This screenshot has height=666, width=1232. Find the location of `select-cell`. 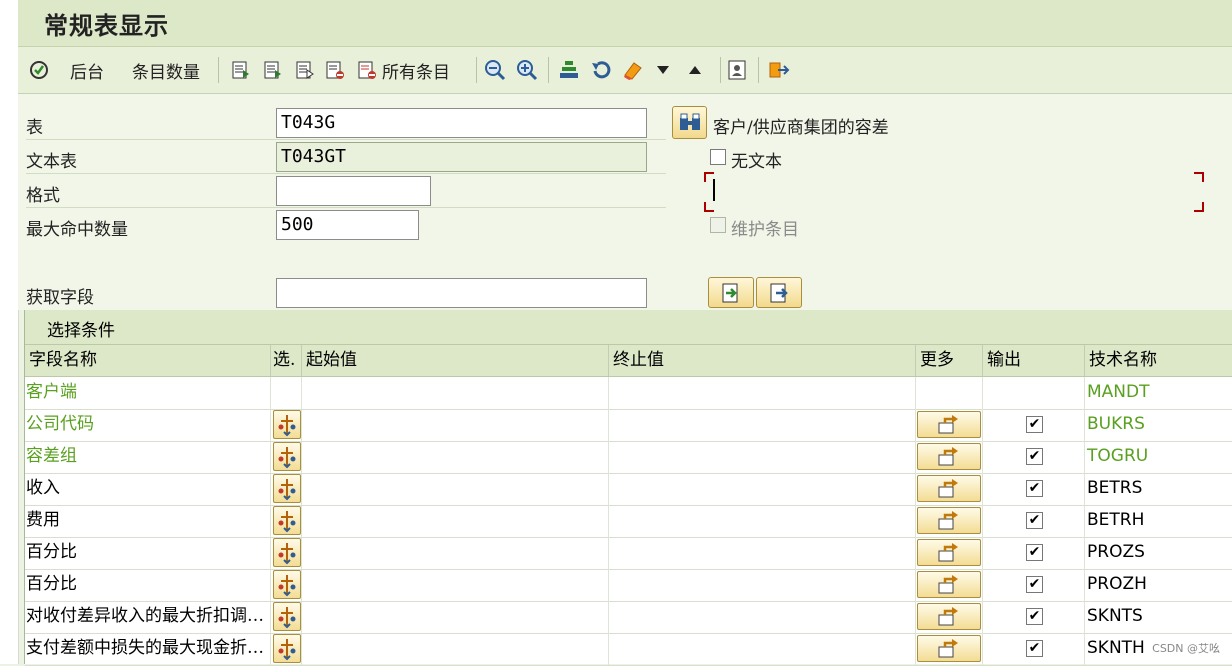

select-cell is located at coordinates (286, 393).